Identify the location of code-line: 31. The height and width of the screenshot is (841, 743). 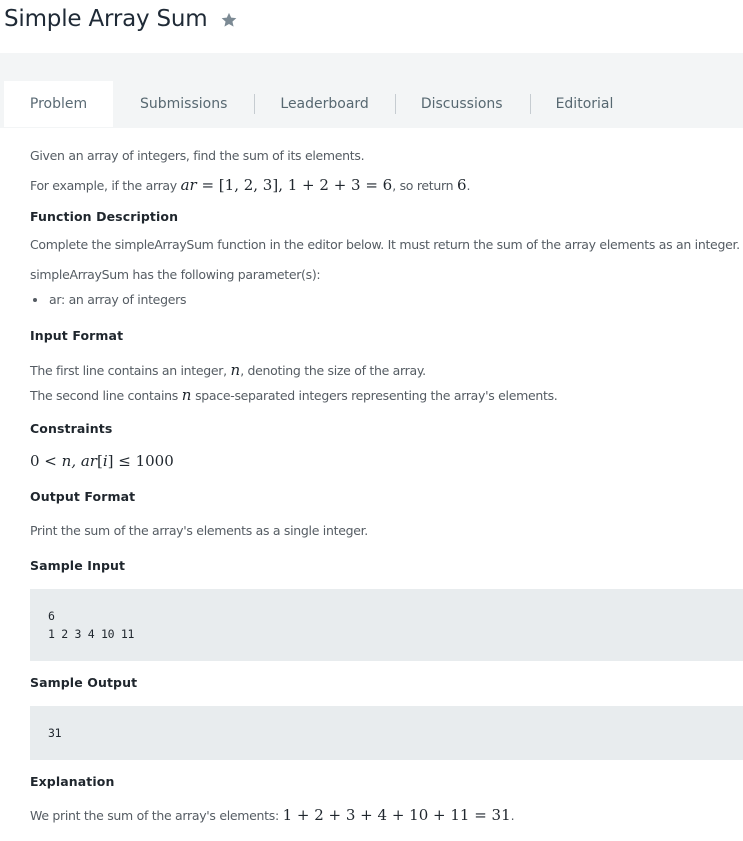
(55, 733).